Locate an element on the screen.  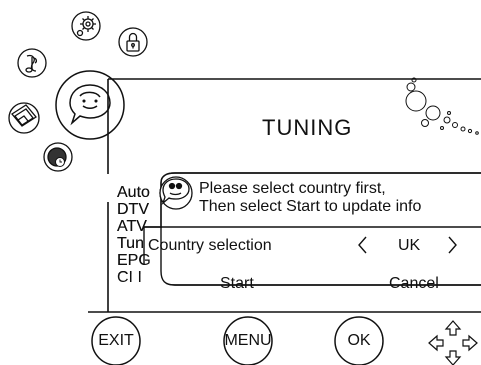
menu-item-dtv-visible: DTV is located at coordinates (139, 209).